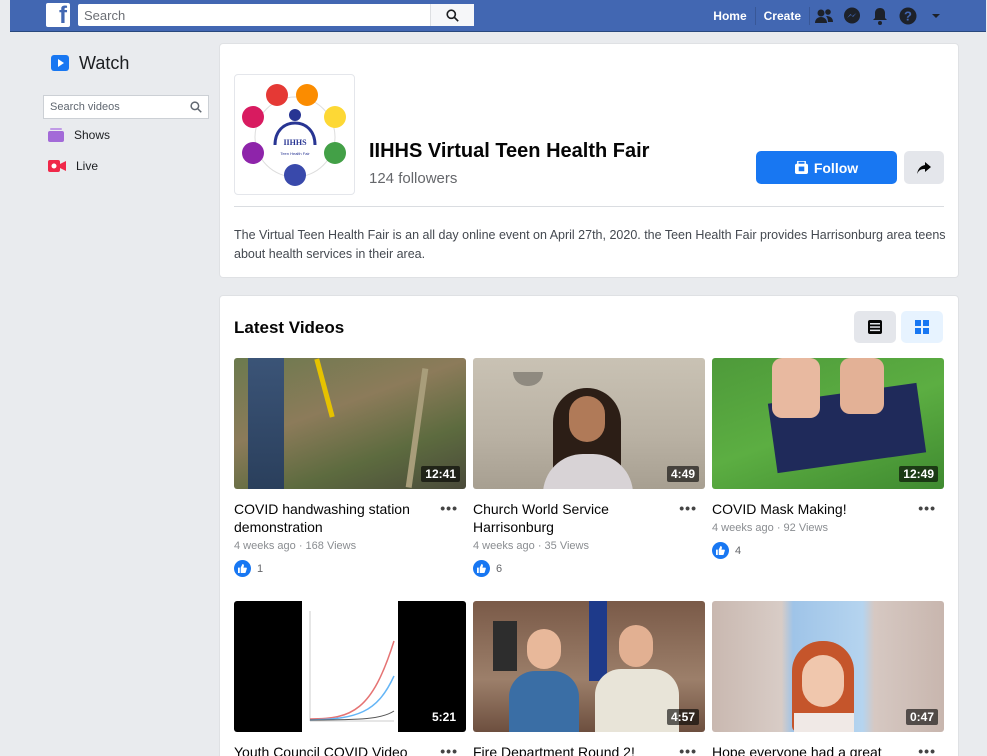 Image resolution: width=987 pixels, height=756 pixels. I want to click on video-duration: 5:21, so click(443, 717).